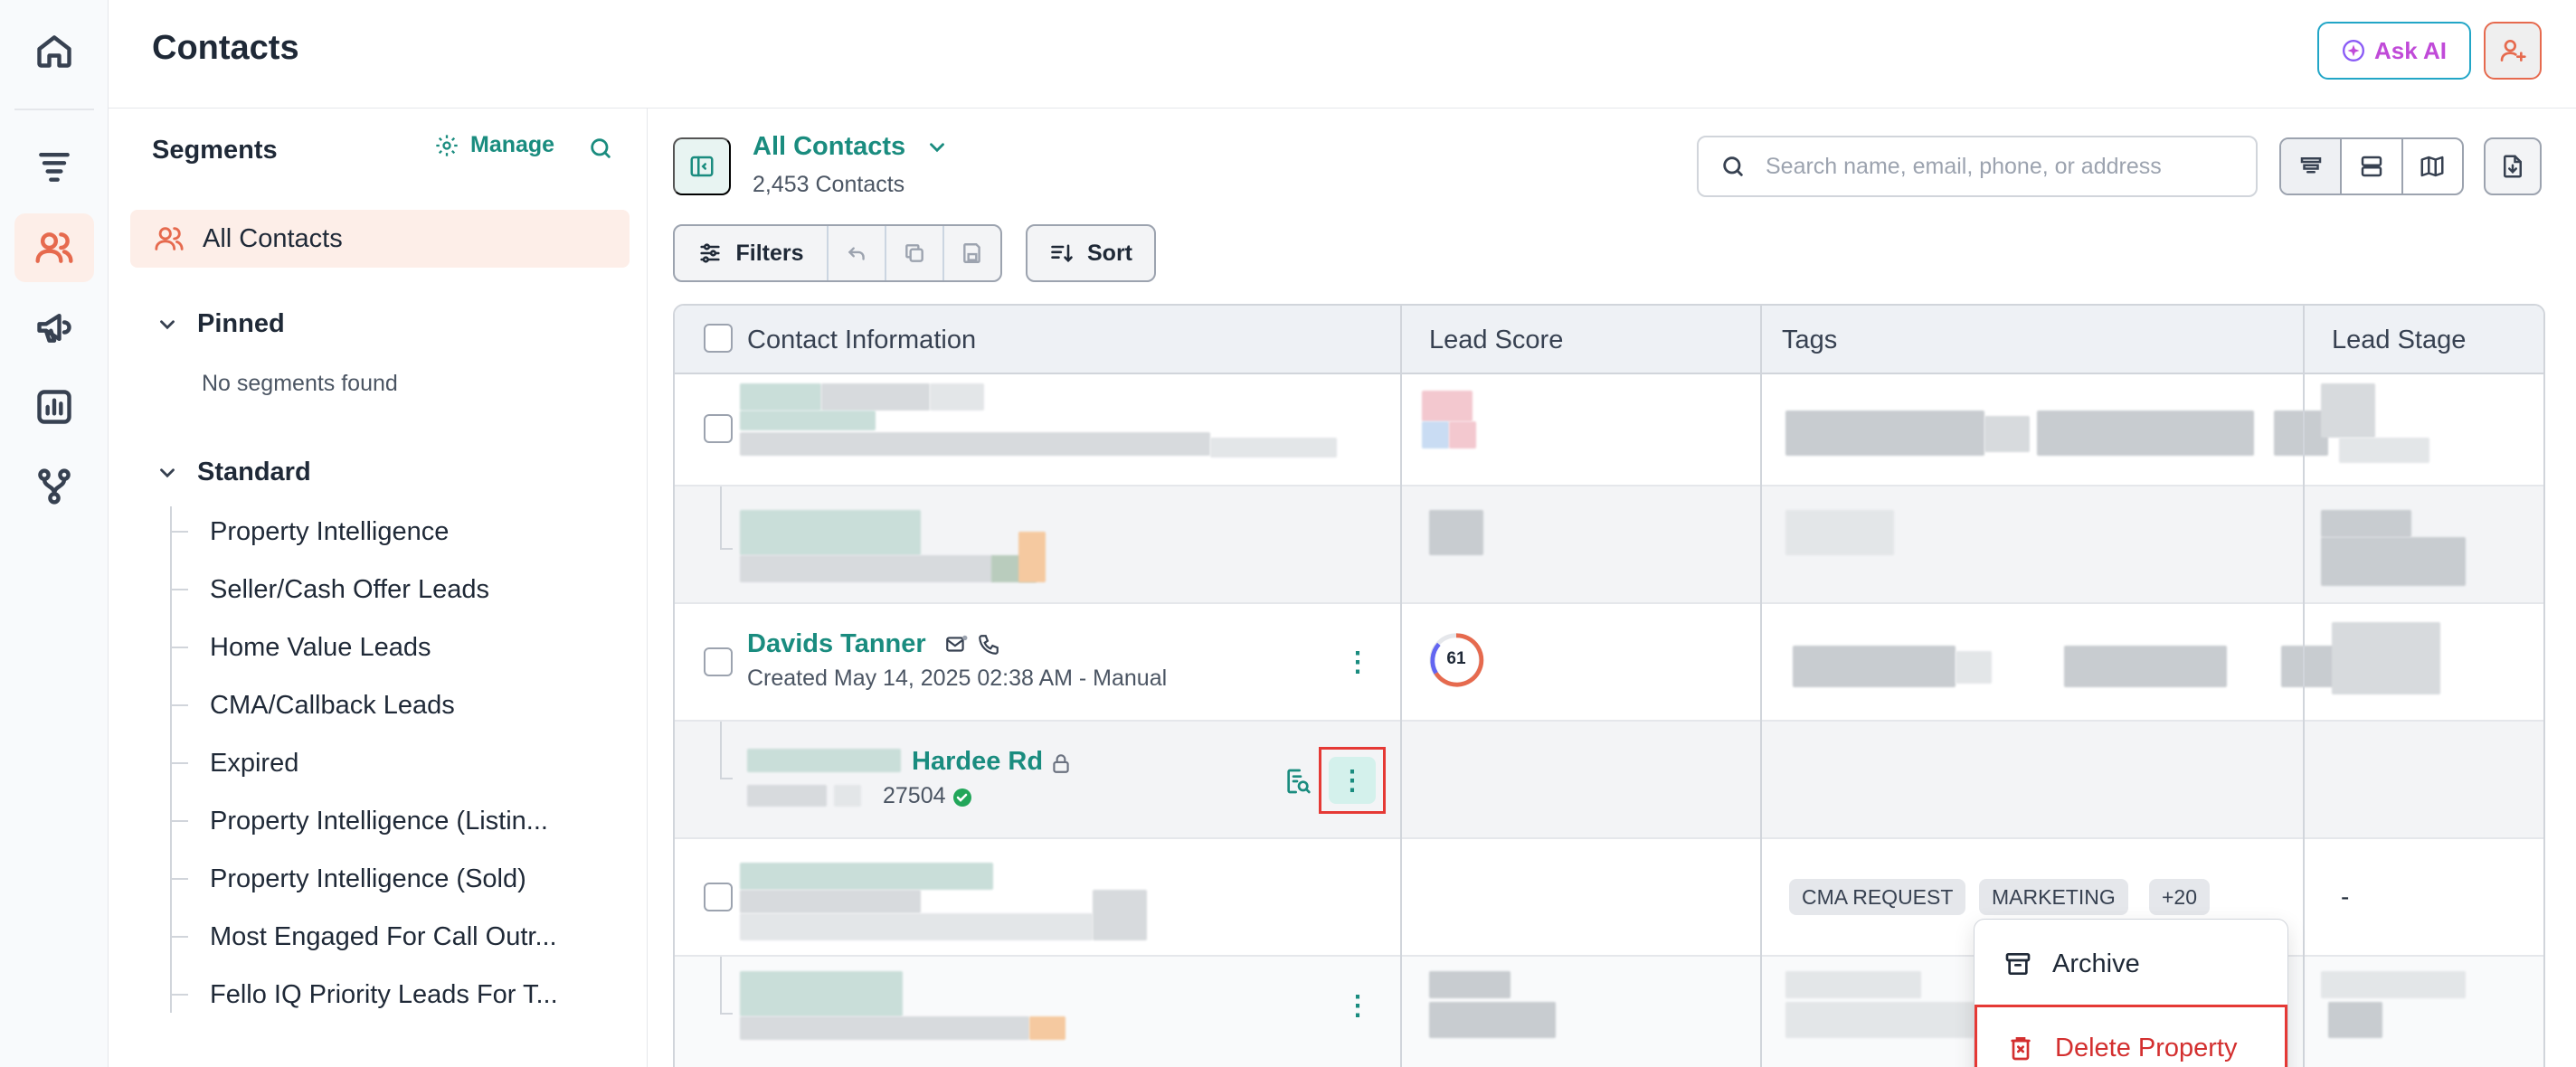 This screenshot has height=1067, width=2576. Describe the element at coordinates (2001, 166) in the screenshot. I see `search-input` at that location.